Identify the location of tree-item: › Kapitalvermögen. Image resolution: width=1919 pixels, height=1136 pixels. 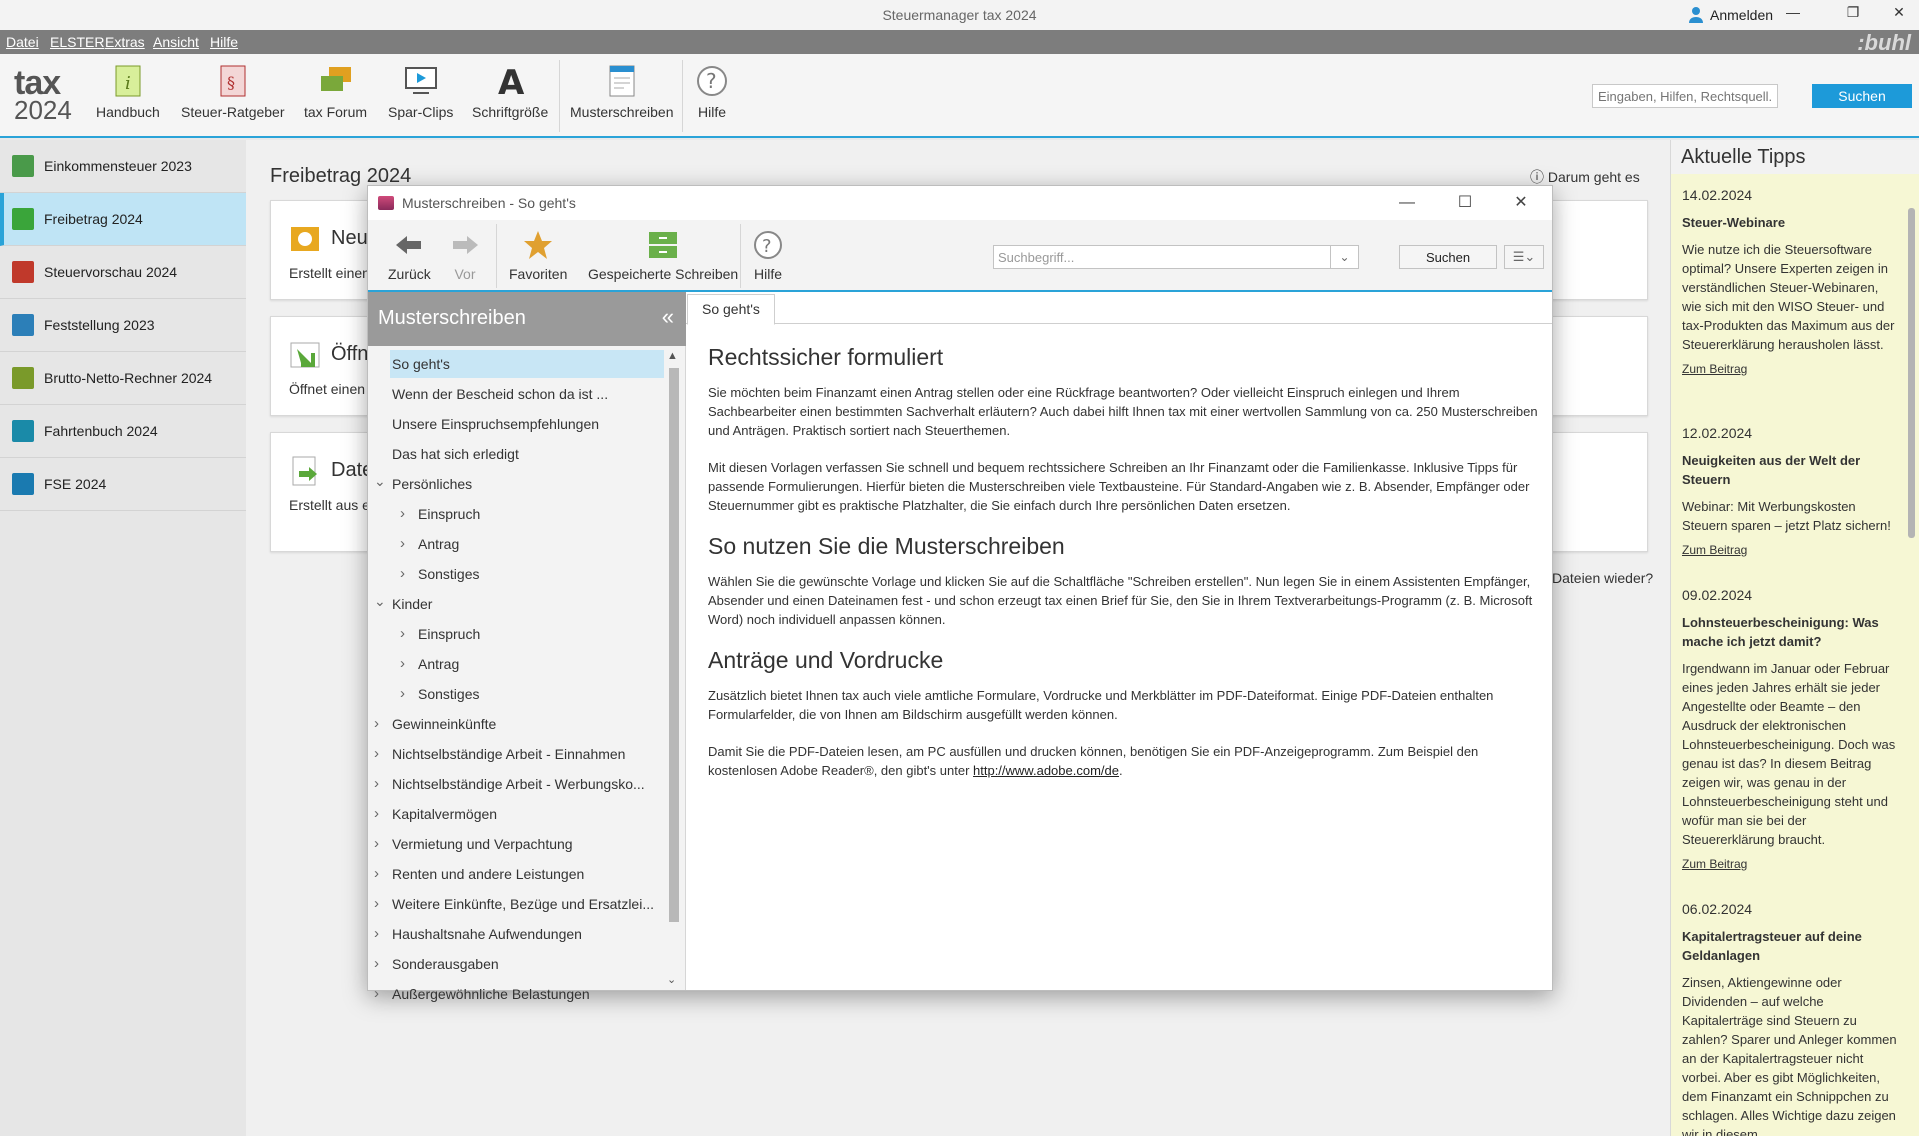
(516, 814).